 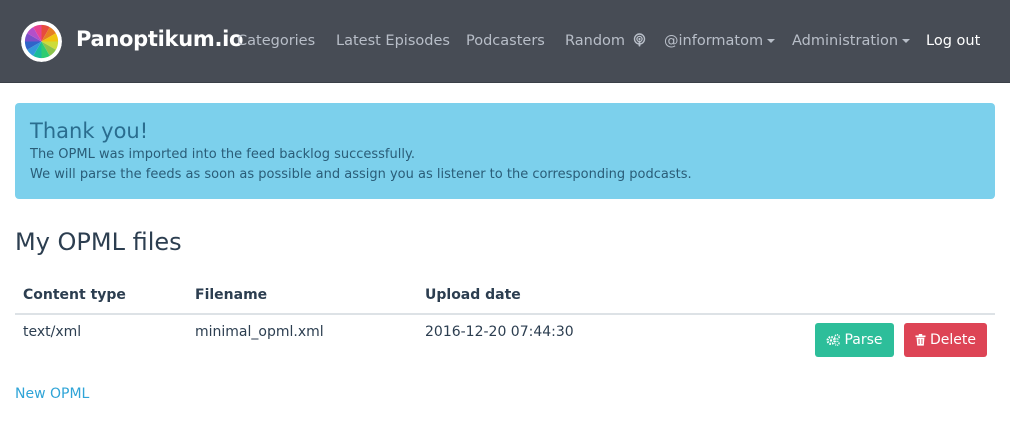 I want to click on delete-button-label: Delete, so click(x=953, y=340).